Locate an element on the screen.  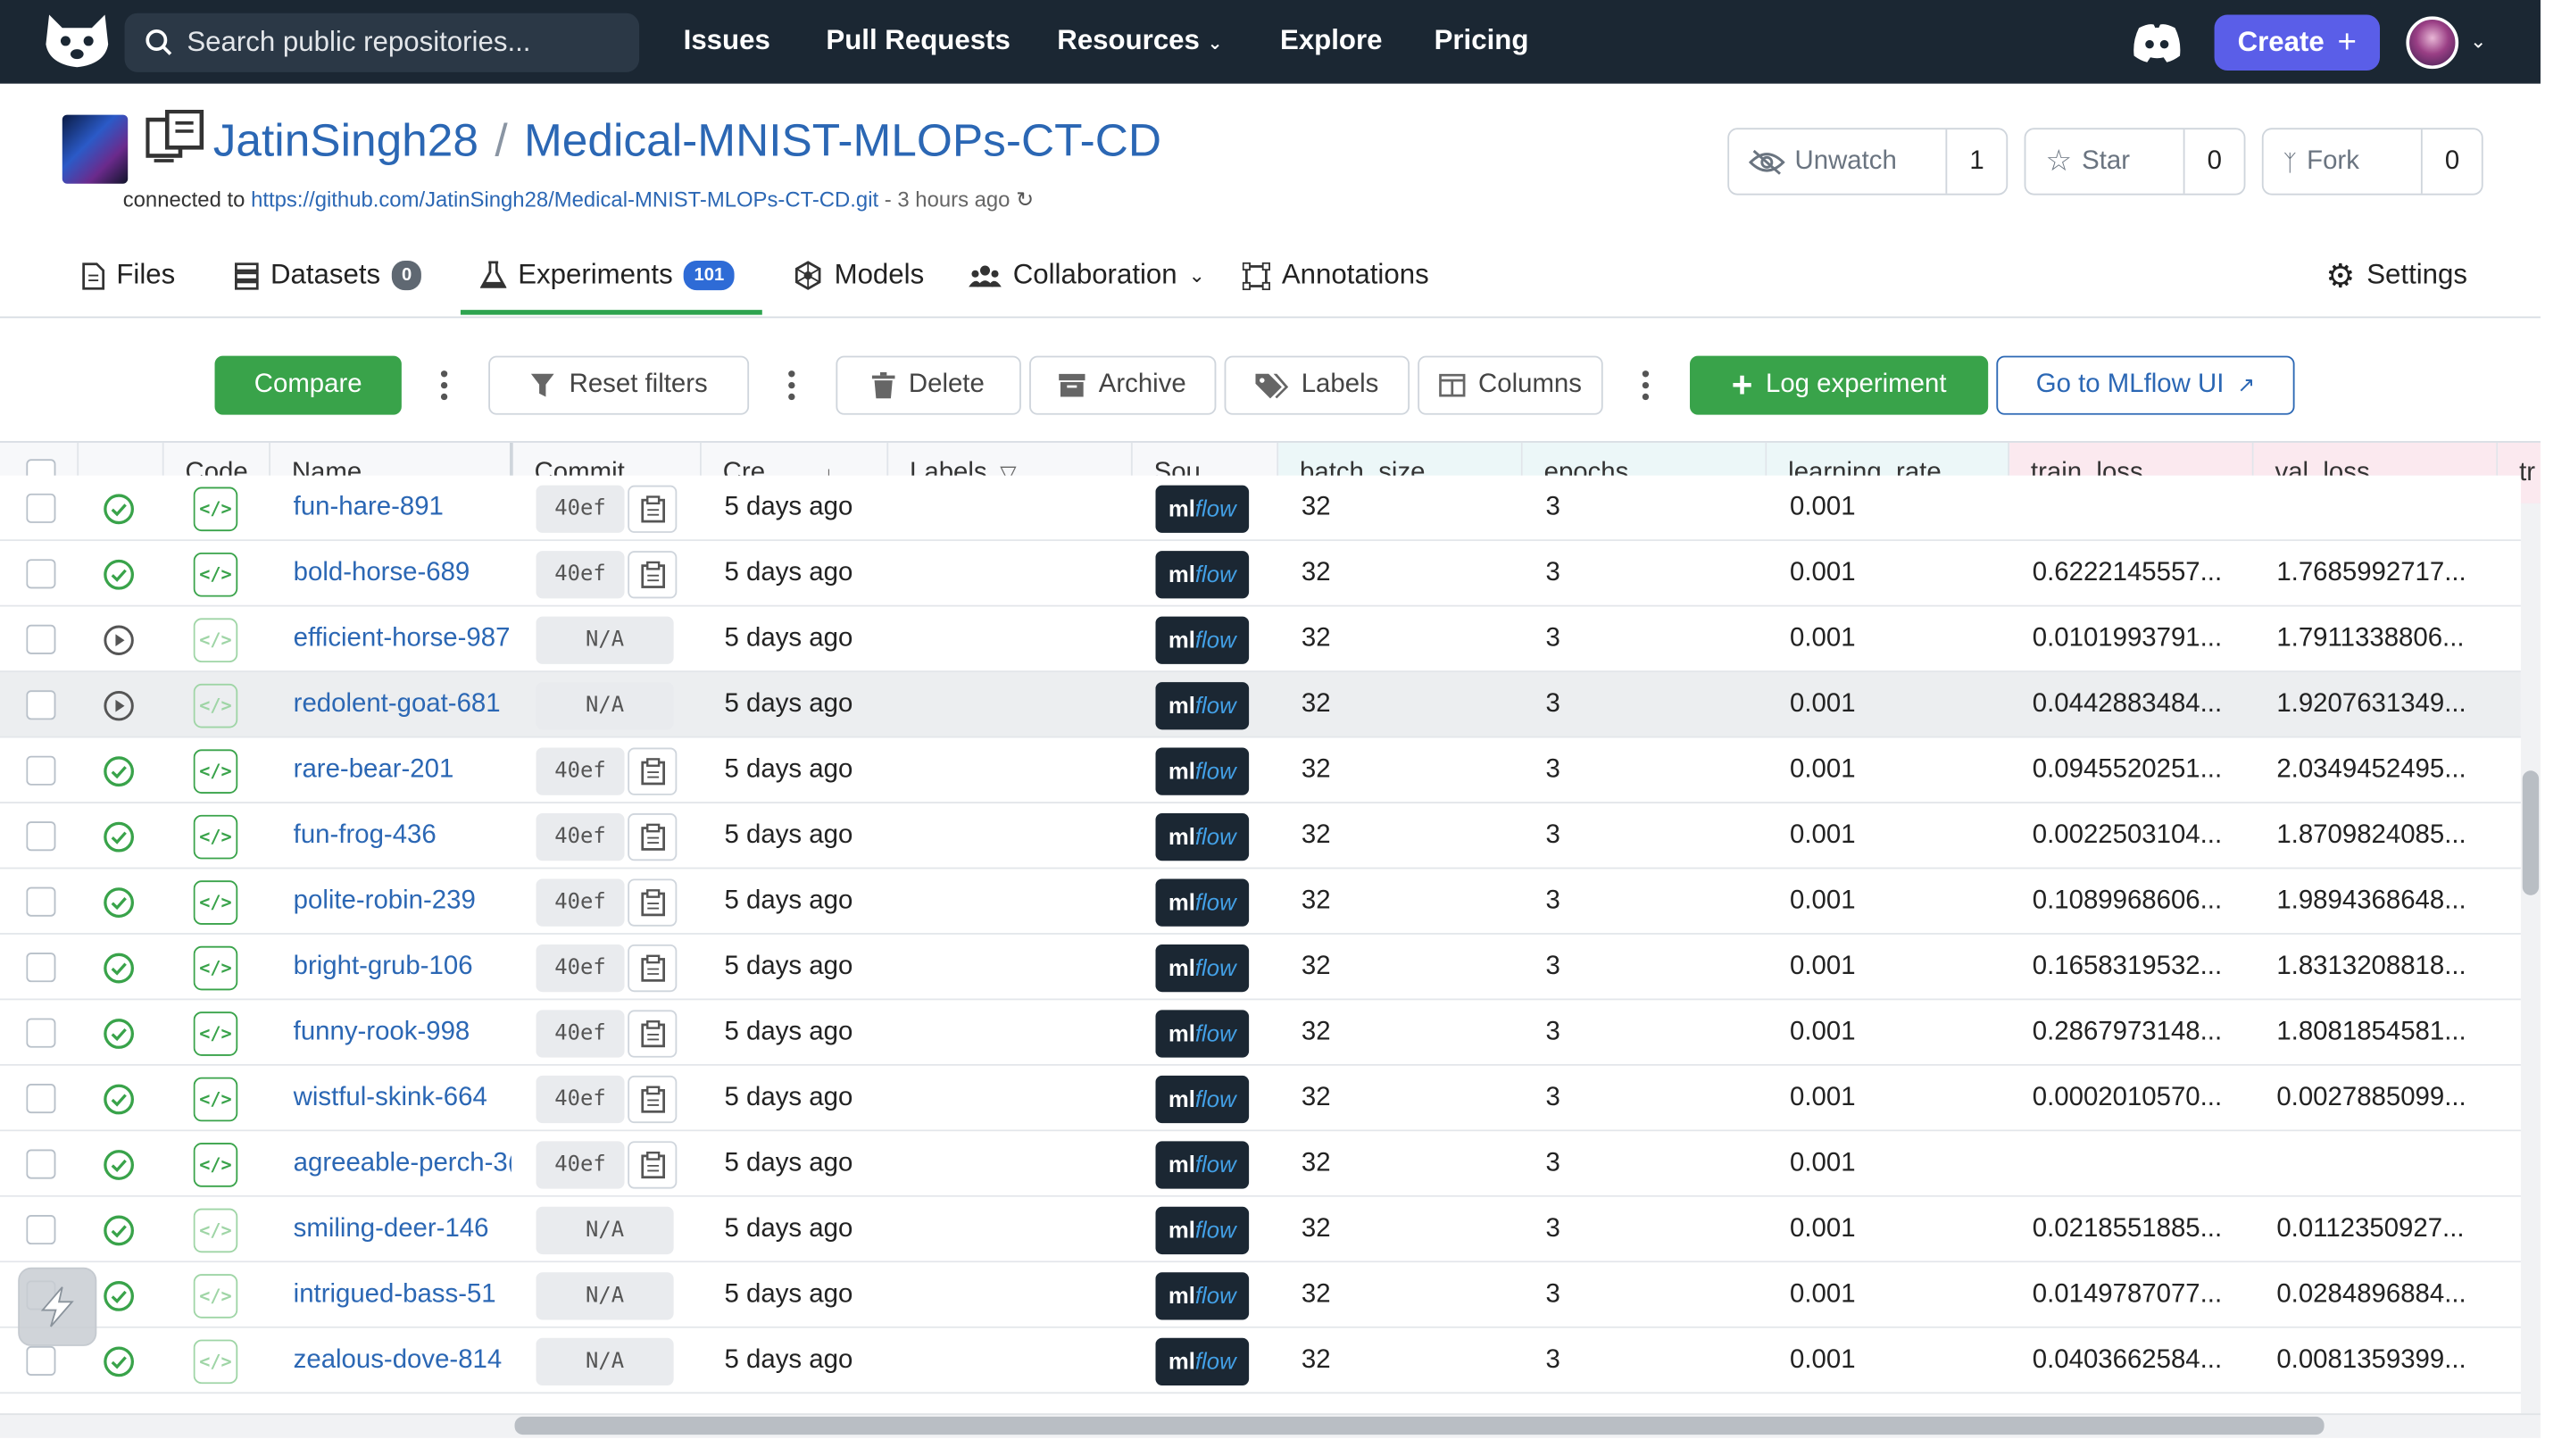
fork-button: ᛉ Fork 0 is located at coordinates (2372, 162).